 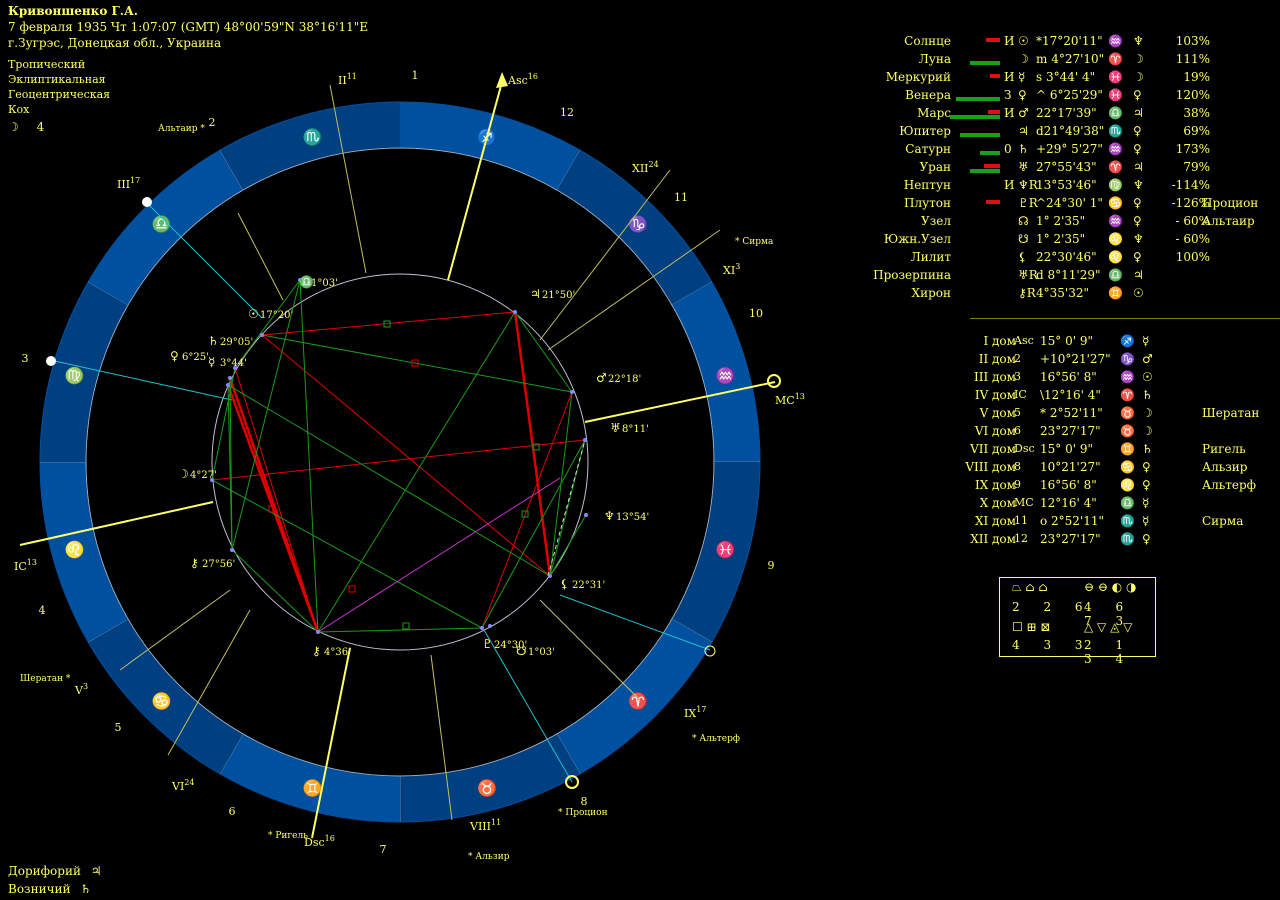 I want to click on mars-degree-label: 22°18', so click(x=624, y=379).